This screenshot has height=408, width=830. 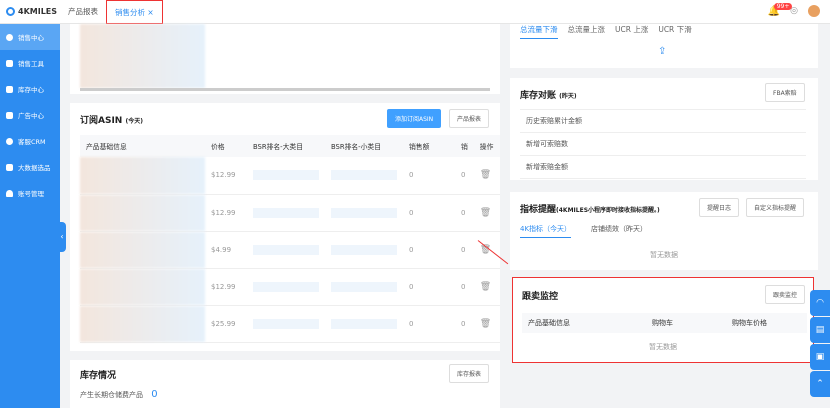 What do you see at coordinates (30, 193) in the screenshot?
I see `sidebar-item-account: 账号管理` at bounding box center [30, 193].